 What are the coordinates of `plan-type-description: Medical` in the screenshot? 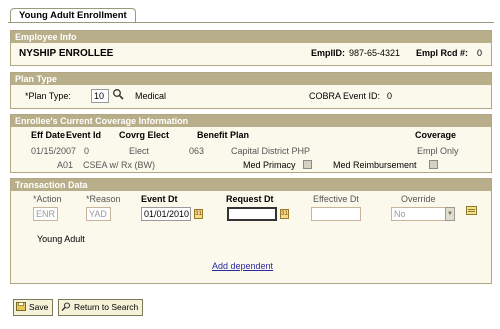 It's located at (151, 96).